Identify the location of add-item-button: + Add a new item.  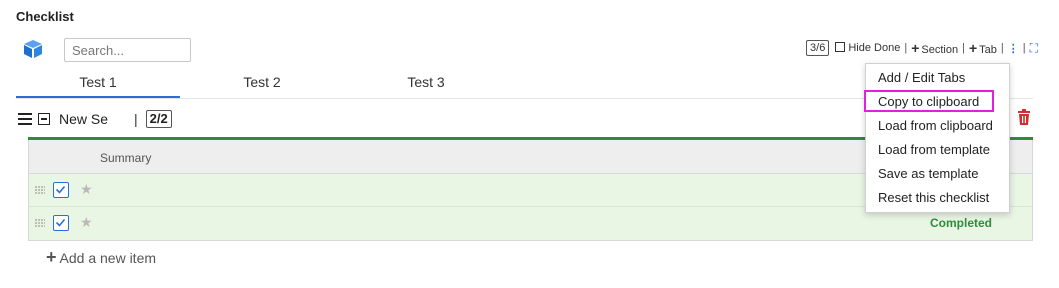
(101, 257).